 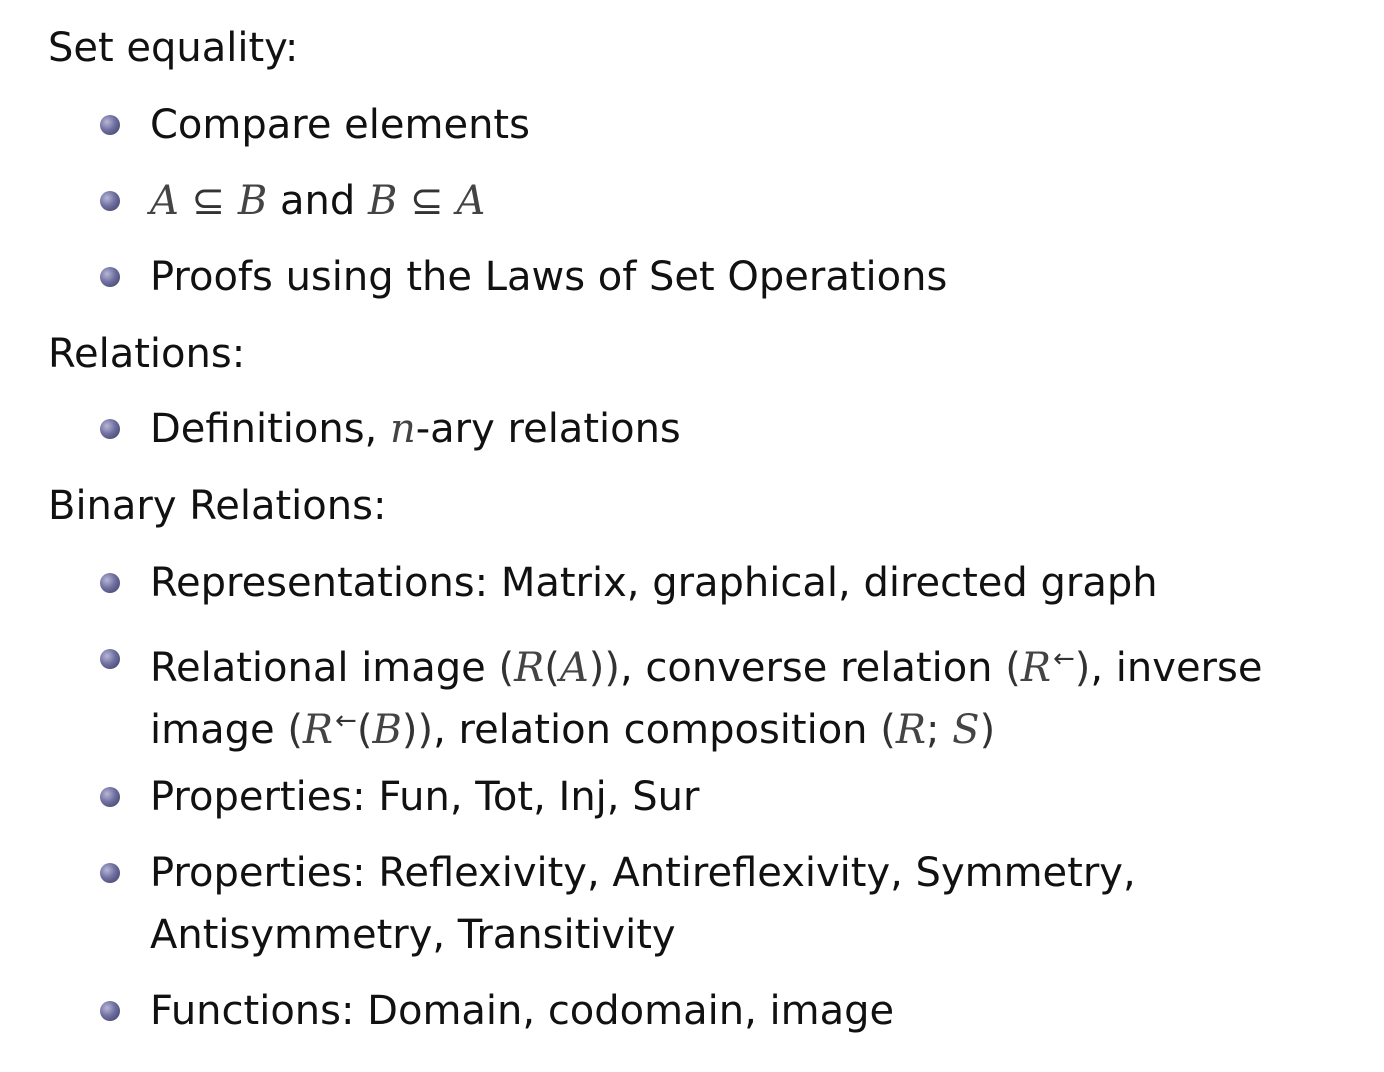 I want to click on item-text: Antisymmetry, Transitivity, so click(x=413, y=935).